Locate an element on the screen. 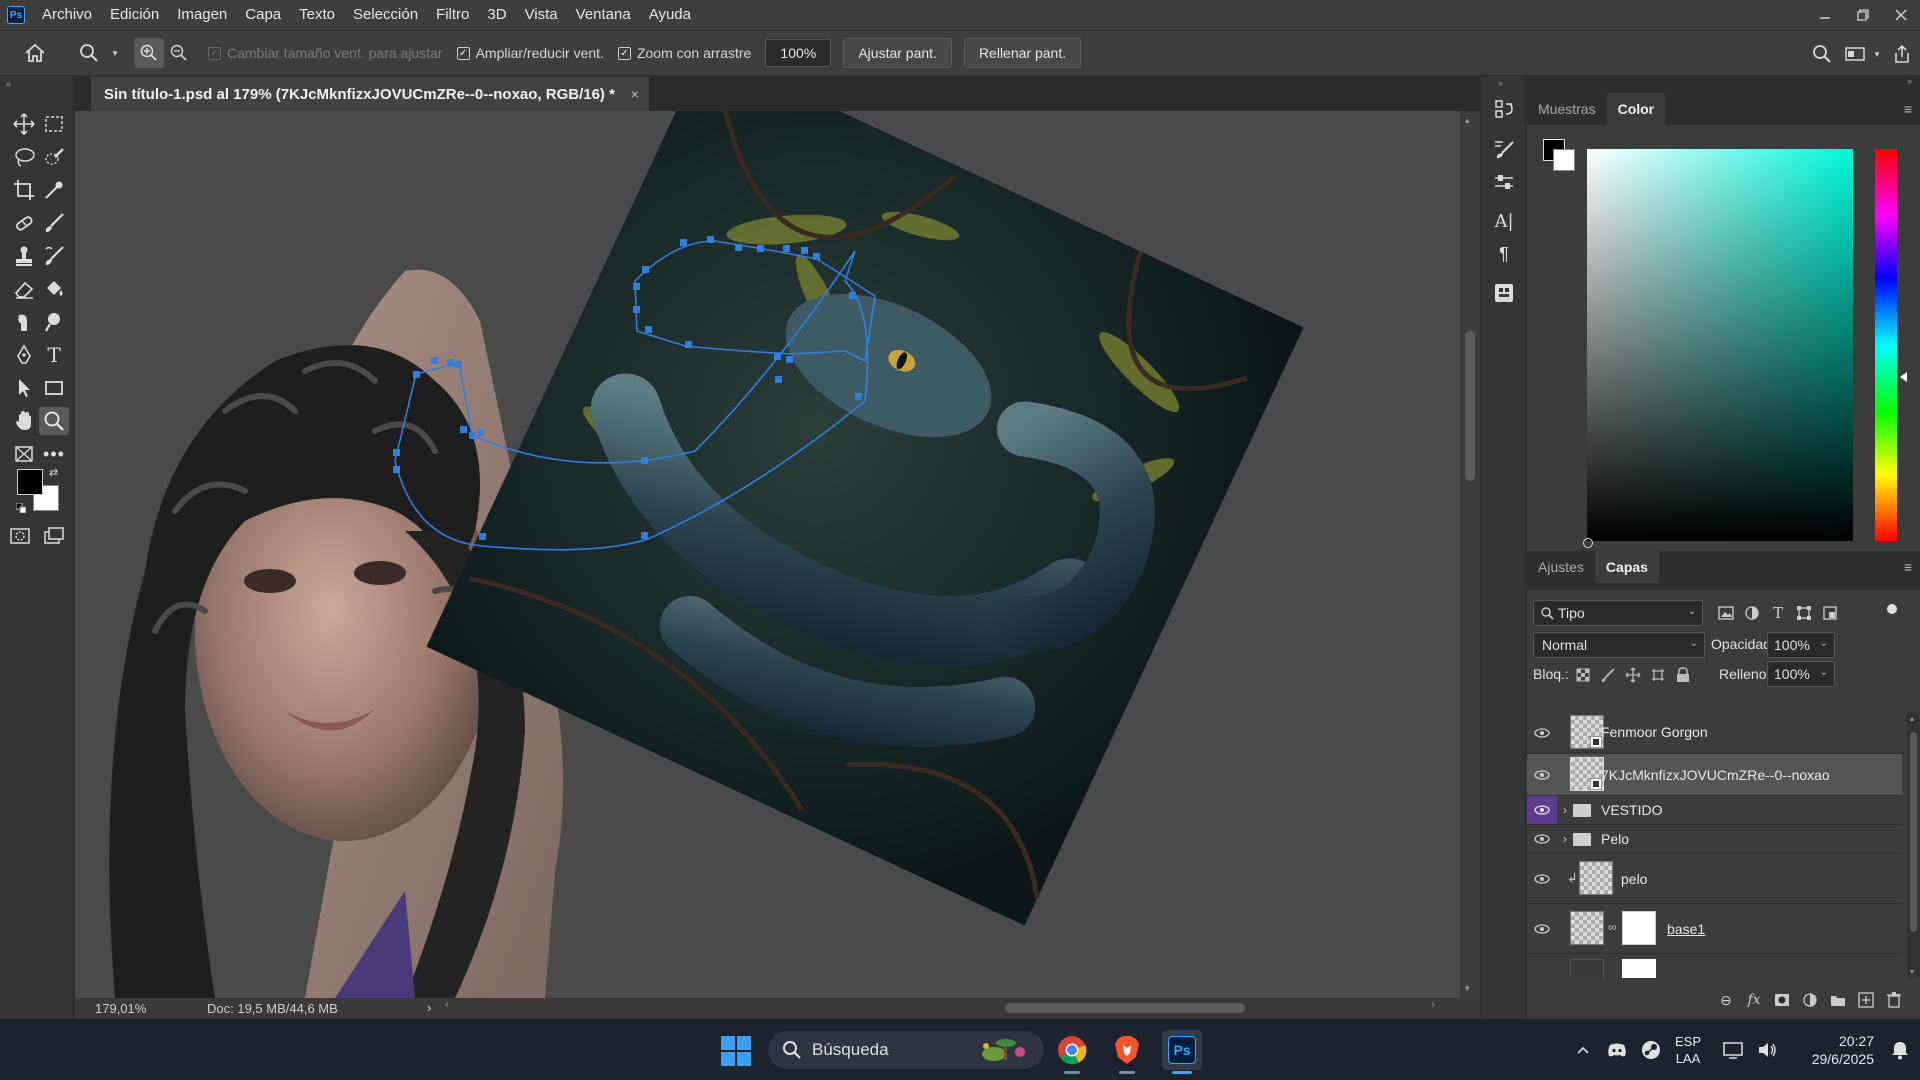  layer-row-7kjcmknfizxjovucmzre: 7KJcMknfizxJOVUCmZRe--0--noxao is located at coordinates (1714, 775).